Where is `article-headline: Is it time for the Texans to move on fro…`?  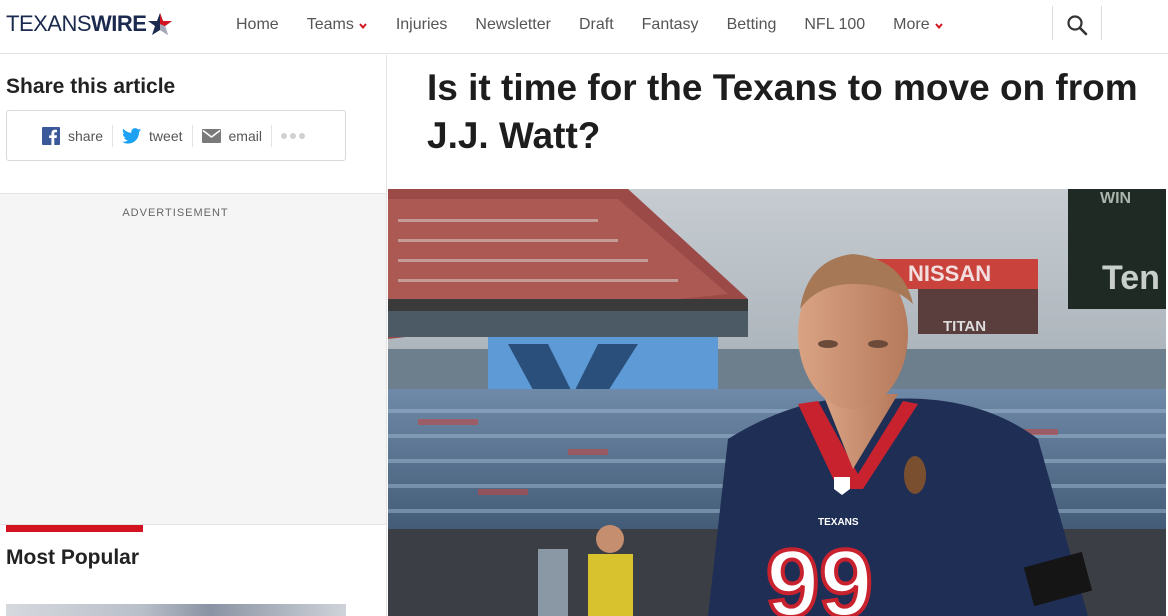
article-headline: Is it time for the Texans to move on fro… is located at coordinates (782, 111).